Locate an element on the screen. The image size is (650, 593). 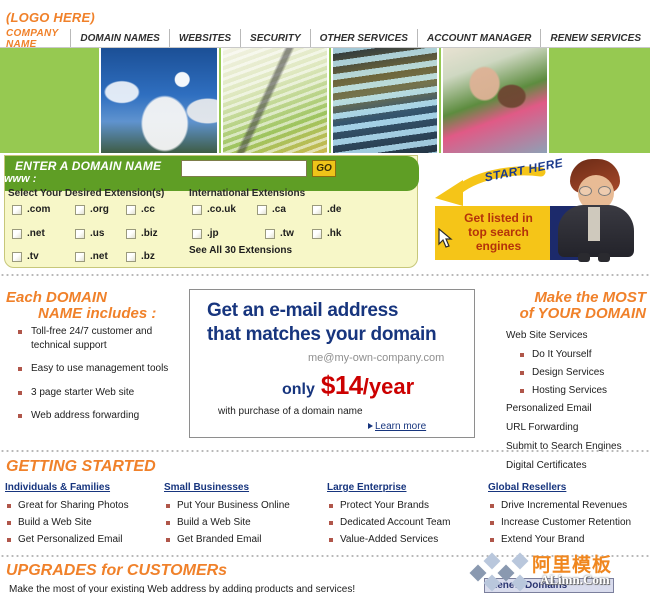
column-heading: Small Businesses is located at coordinates (241, 487).